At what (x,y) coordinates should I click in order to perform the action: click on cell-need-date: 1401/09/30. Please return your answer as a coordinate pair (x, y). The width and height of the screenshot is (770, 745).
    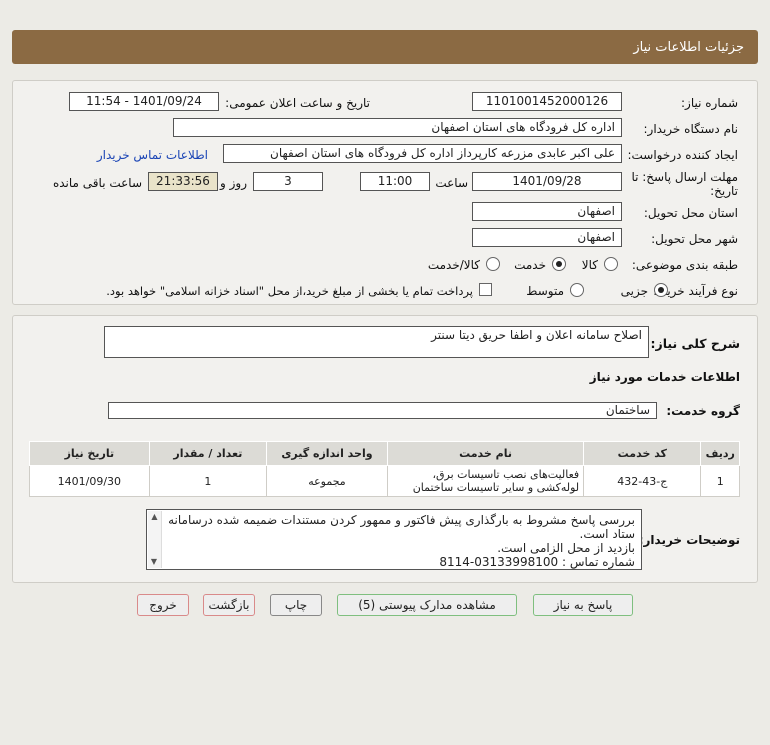
    Looking at the image, I should click on (89, 481).